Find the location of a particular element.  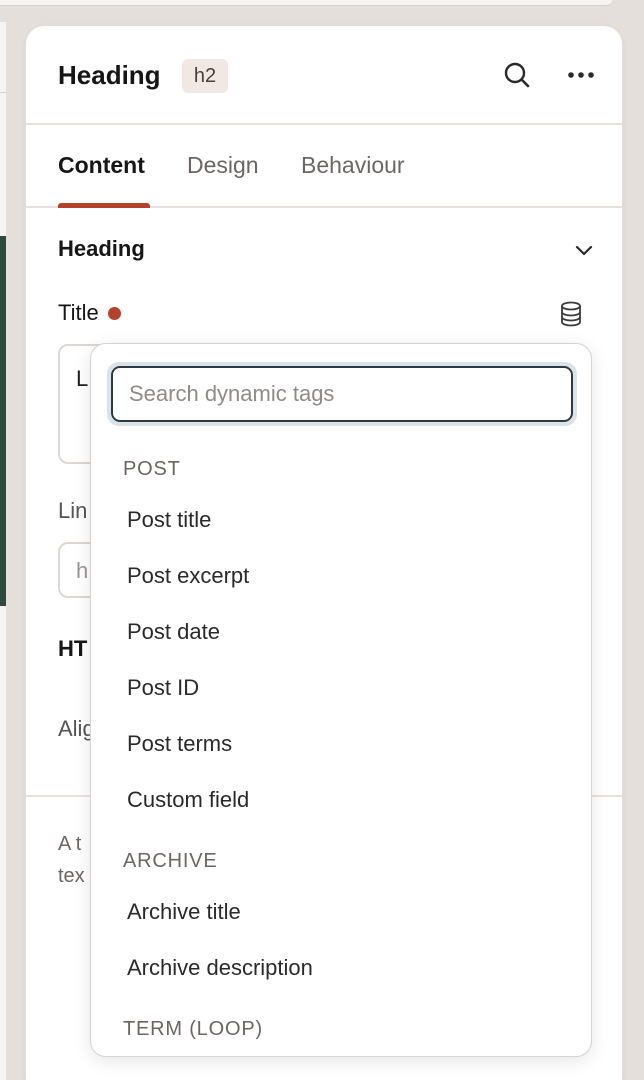

group-label-term-loop: TERM (LOOP) is located at coordinates (193, 1029).